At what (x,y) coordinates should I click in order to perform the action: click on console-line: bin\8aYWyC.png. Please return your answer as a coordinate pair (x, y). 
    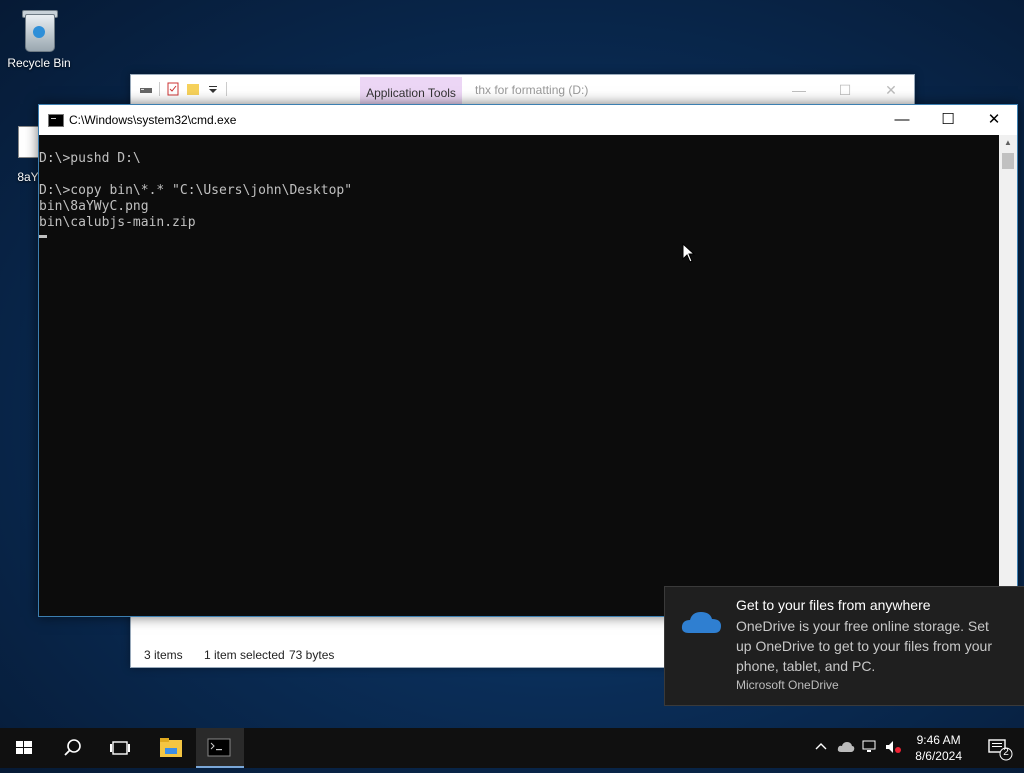
    Looking at the image, I should click on (94, 206).